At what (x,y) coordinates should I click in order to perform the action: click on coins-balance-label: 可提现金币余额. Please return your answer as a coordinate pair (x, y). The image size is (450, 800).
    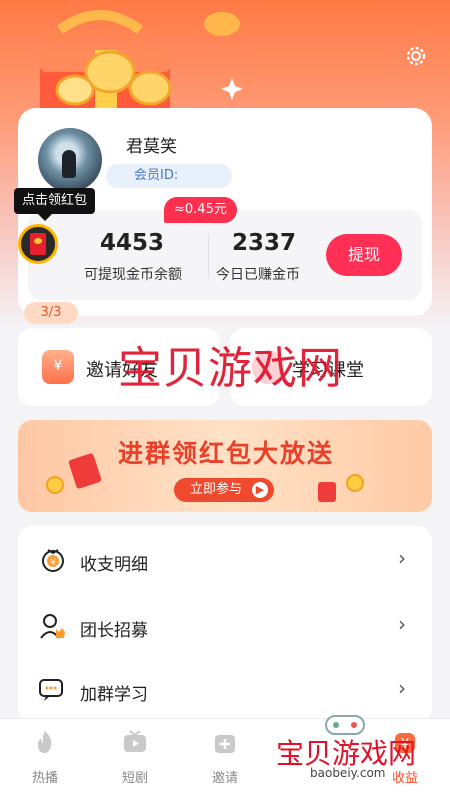
    Looking at the image, I should click on (133, 275).